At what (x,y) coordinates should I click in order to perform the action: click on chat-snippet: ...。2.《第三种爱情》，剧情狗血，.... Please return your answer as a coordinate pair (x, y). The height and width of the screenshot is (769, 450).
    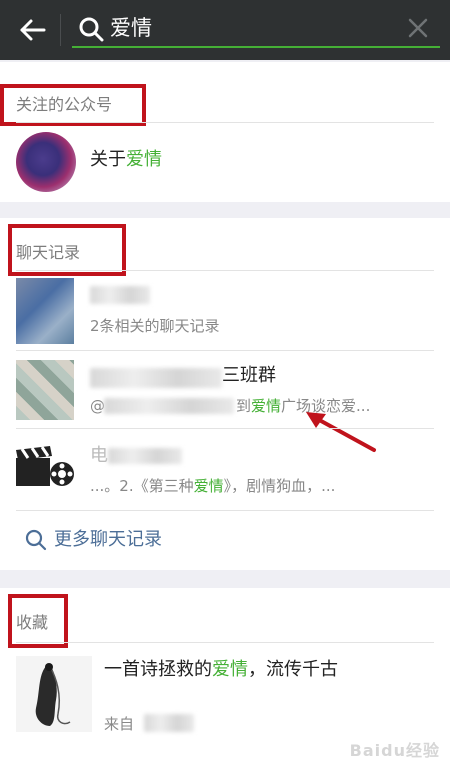
    Looking at the image, I should click on (213, 486).